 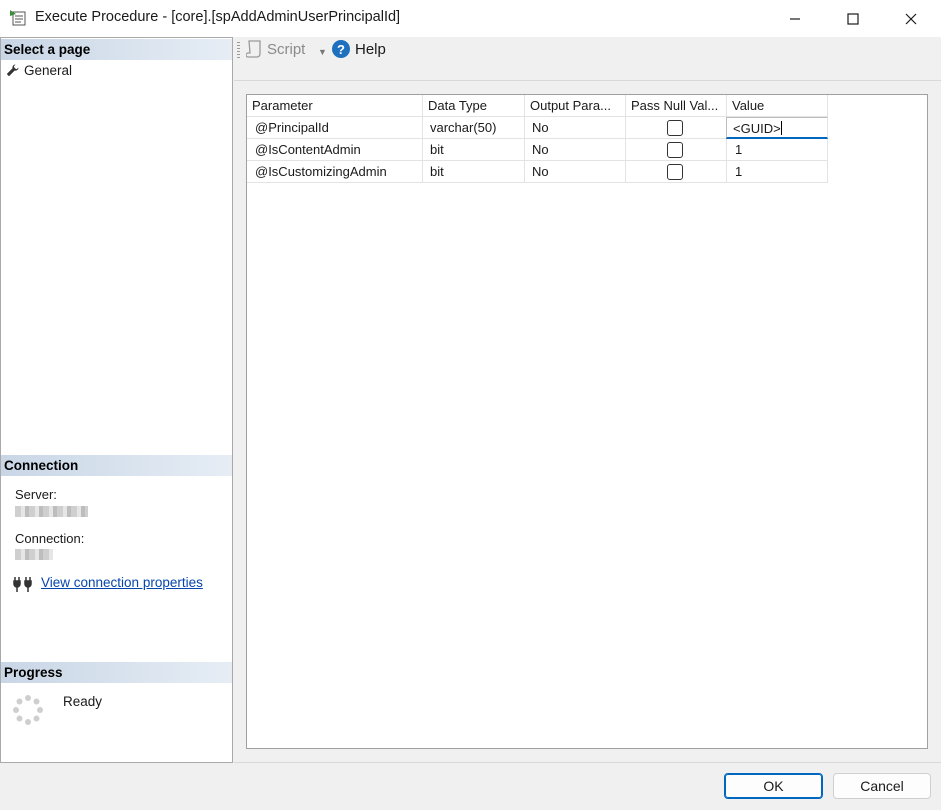 What do you see at coordinates (777, 106) in the screenshot?
I see `column-header-value: Value` at bounding box center [777, 106].